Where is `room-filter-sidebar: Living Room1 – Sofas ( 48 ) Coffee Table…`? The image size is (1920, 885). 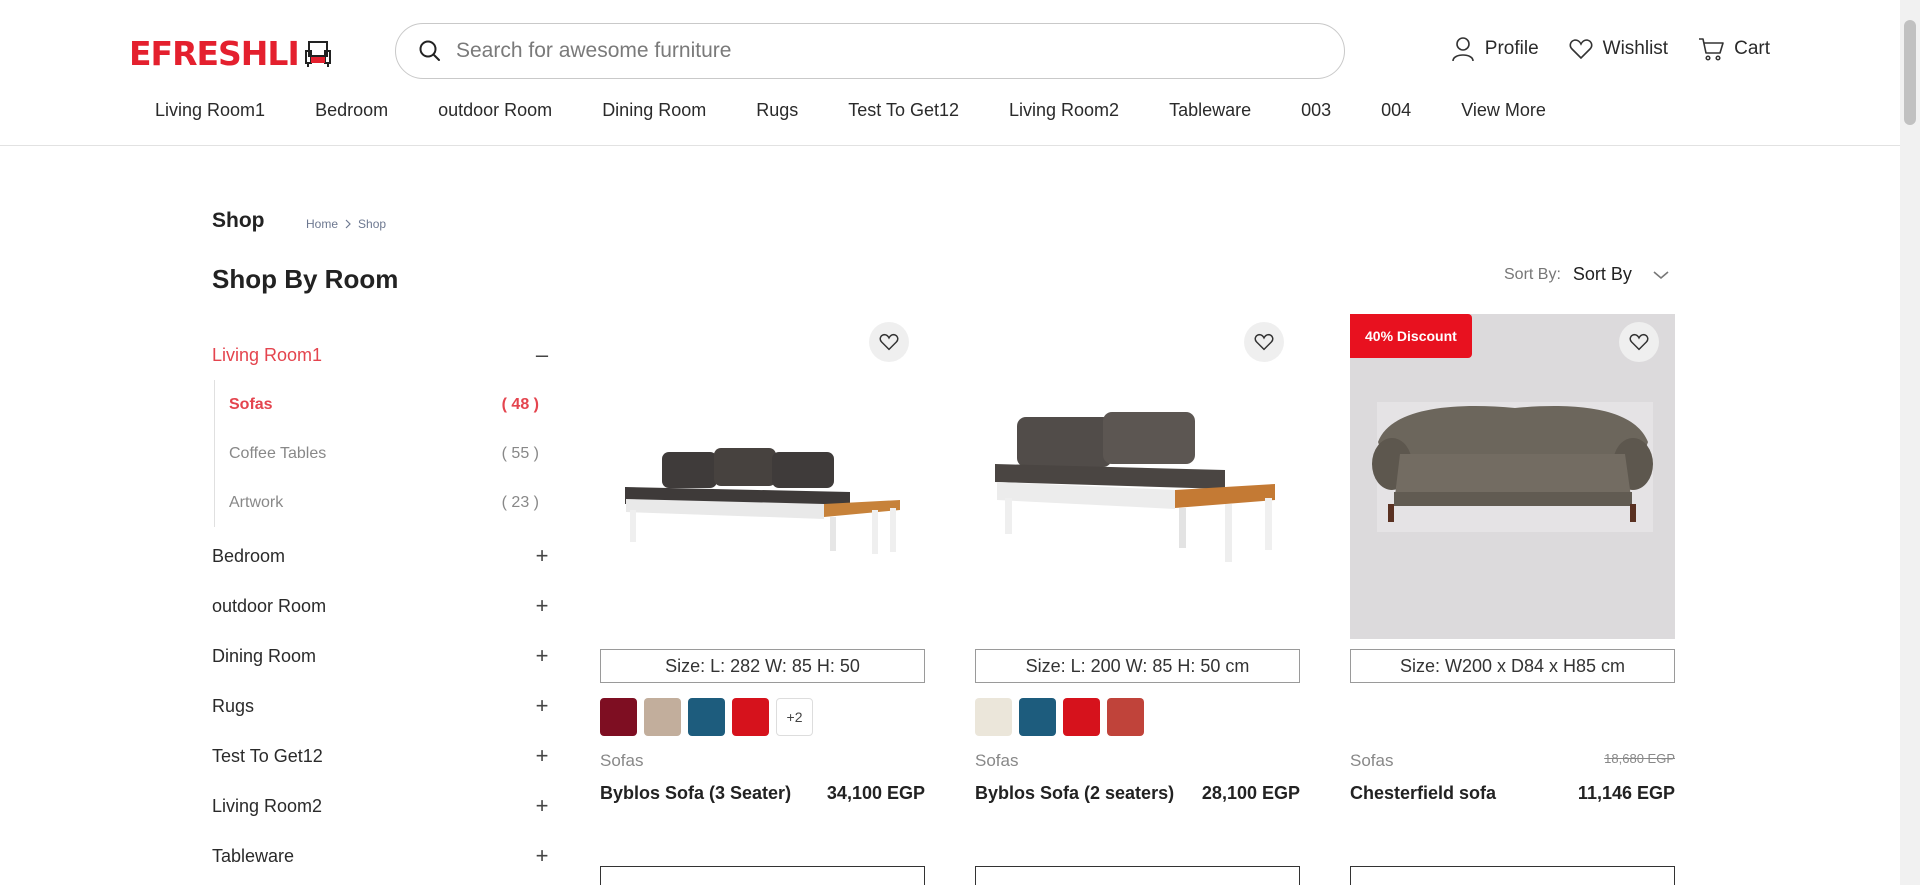
room-filter-sidebar: Living Room1 – Sofas ( 48 ) Coffee Table… is located at coordinates (382, 605).